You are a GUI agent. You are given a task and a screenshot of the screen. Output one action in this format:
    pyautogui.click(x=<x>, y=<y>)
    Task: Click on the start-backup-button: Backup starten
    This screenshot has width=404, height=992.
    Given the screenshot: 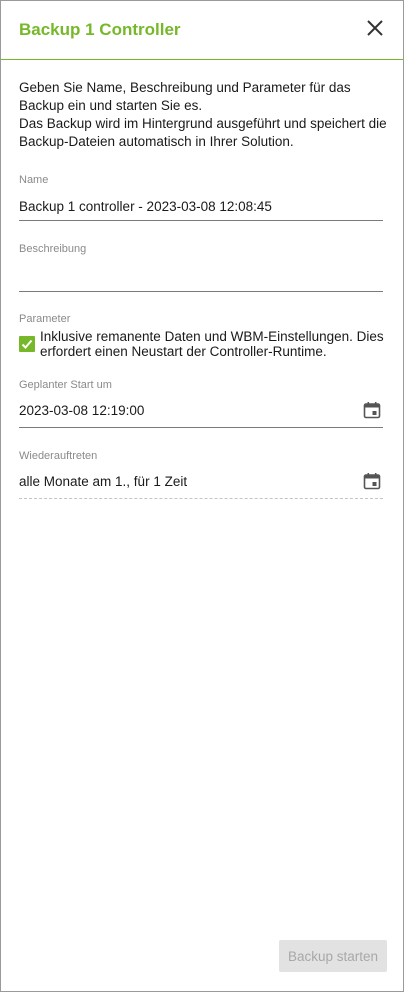 What is the action you would take?
    pyautogui.click(x=333, y=956)
    